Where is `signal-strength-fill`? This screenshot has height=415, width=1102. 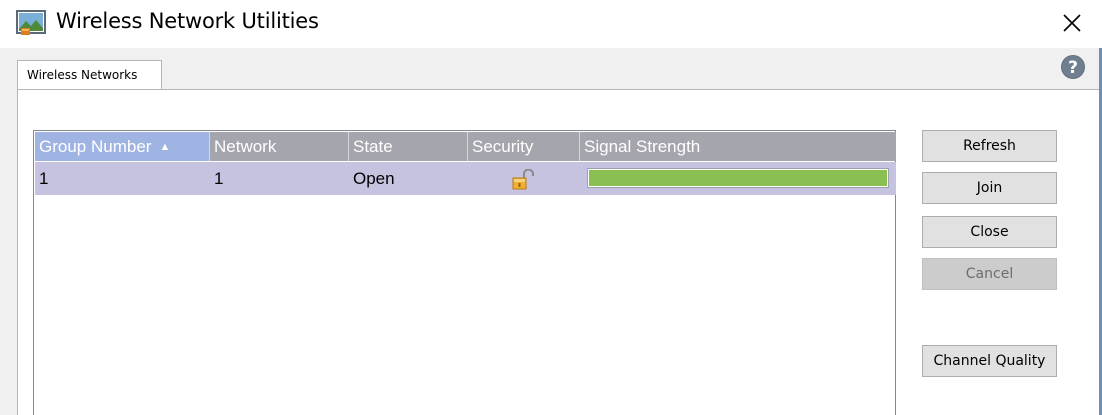
signal-strength-fill is located at coordinates (738, 178).